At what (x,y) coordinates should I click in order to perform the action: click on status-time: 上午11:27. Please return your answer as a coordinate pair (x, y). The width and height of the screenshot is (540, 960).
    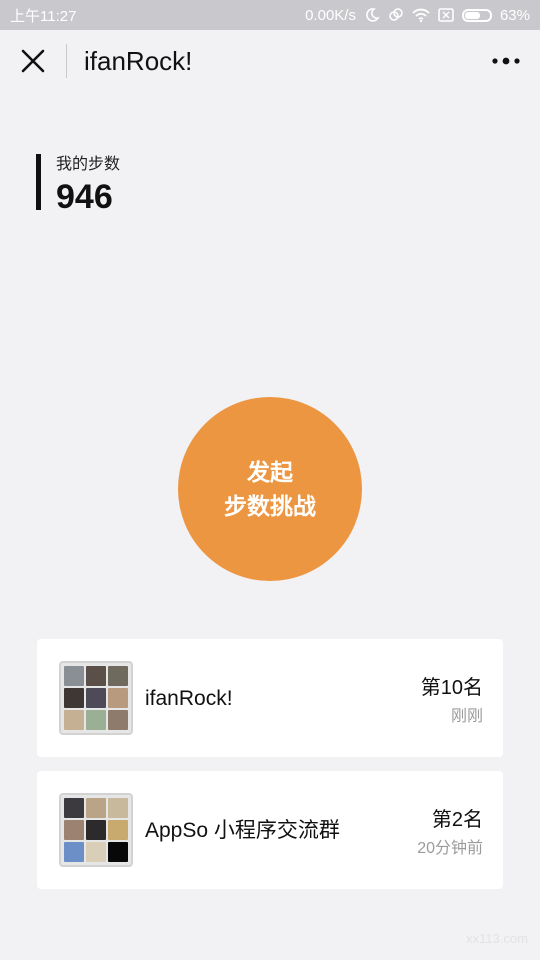
    Looking at the image, I should click on (43, 16).